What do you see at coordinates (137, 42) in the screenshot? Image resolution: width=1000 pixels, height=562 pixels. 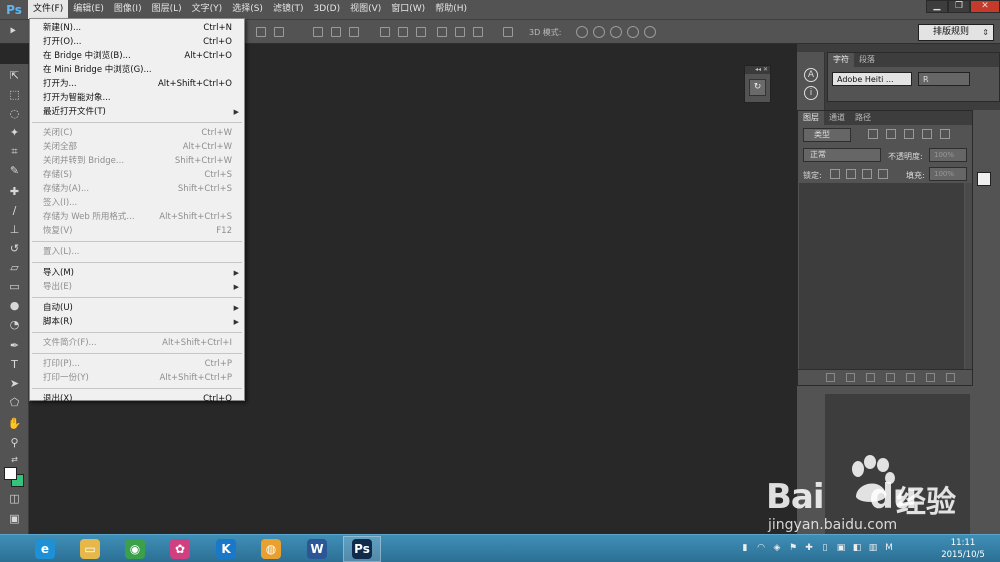 I see `file-menu-item: 打开(O)... Ctrl+O` at bounding box center [137, 42].